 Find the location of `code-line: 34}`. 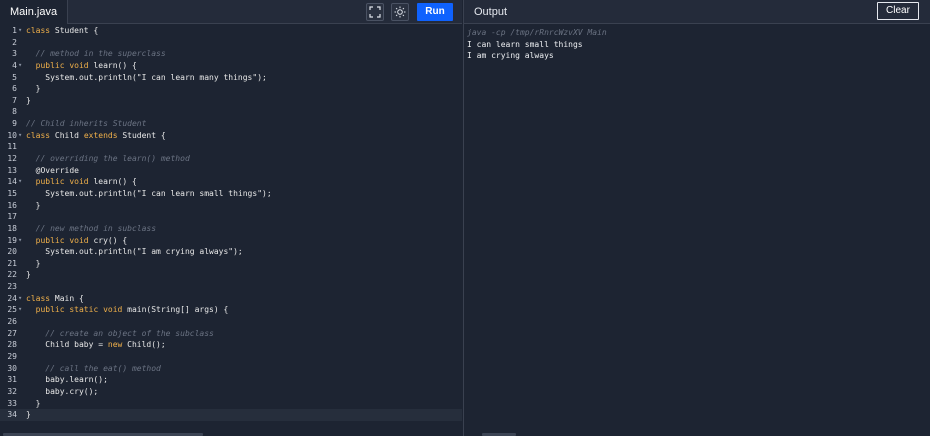

code-line: 34} is located at coordinates (231, 415).